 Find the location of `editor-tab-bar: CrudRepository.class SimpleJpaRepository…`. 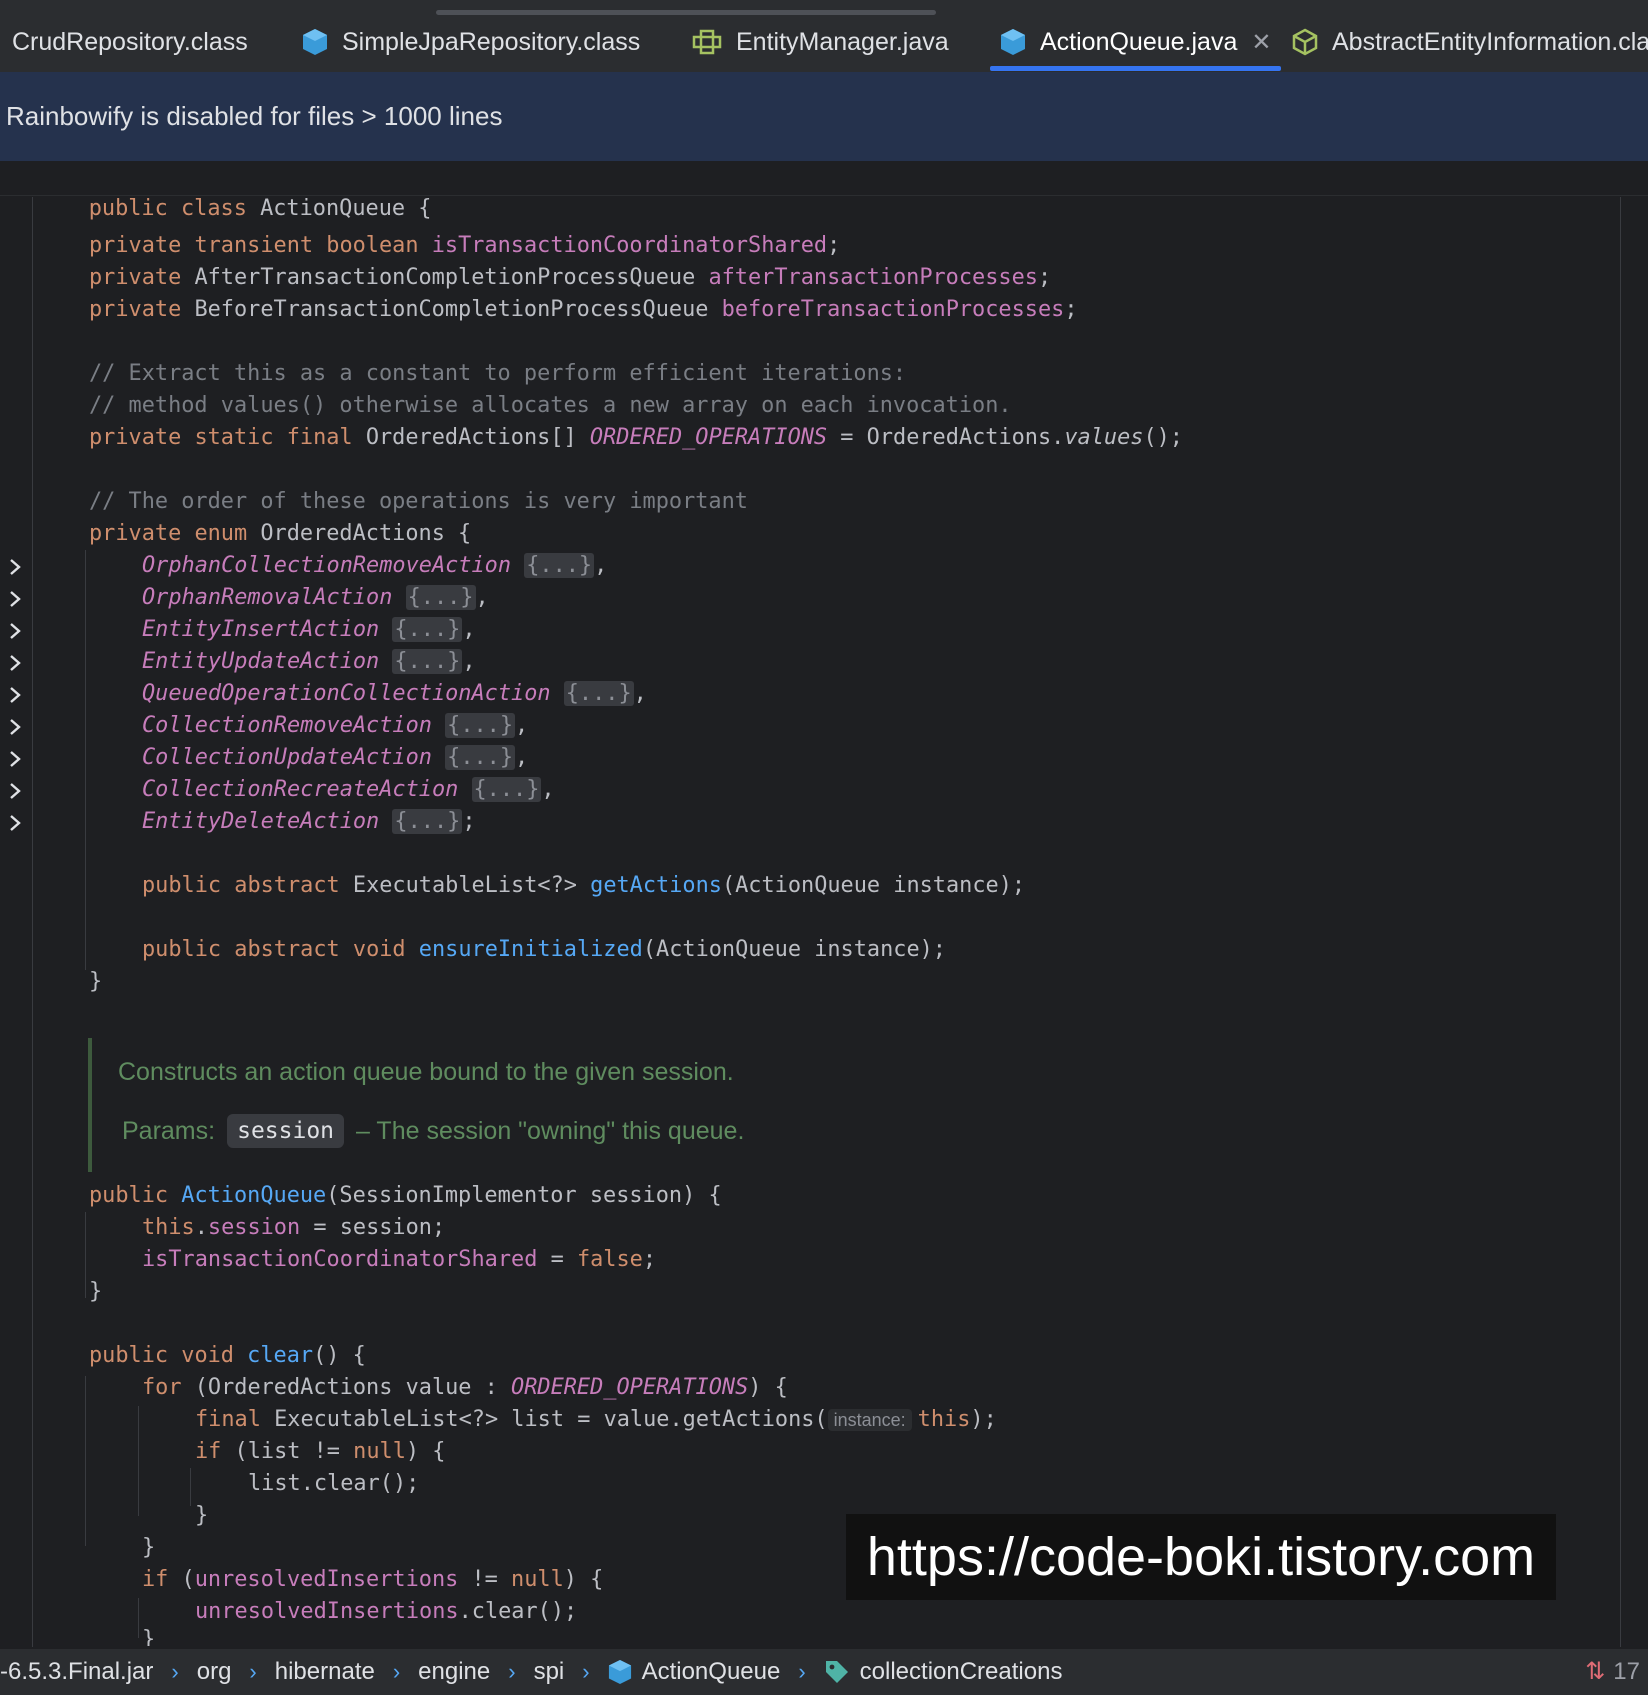

editor-tab-bar: CrudRepository.class SimpleJpaRepository… is located at coordinates (824, 36).